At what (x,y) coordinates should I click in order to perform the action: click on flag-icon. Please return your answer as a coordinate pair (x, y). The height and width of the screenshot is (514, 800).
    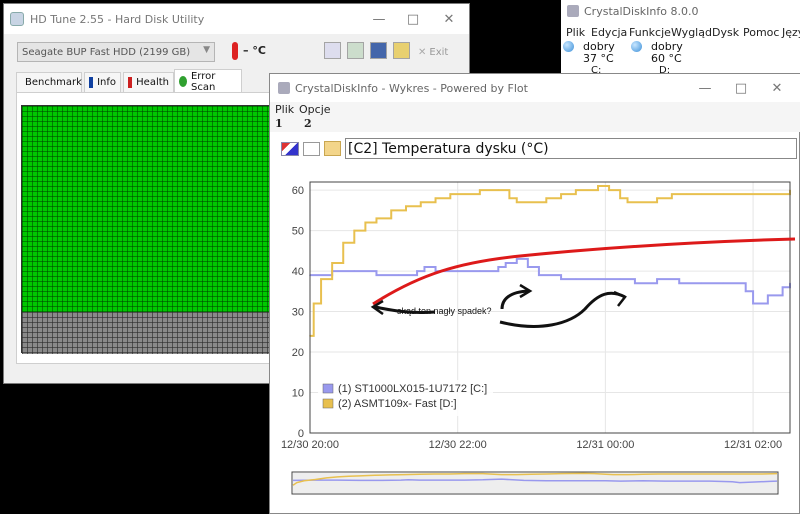
    Looking at the image, I should click on (290, 149).